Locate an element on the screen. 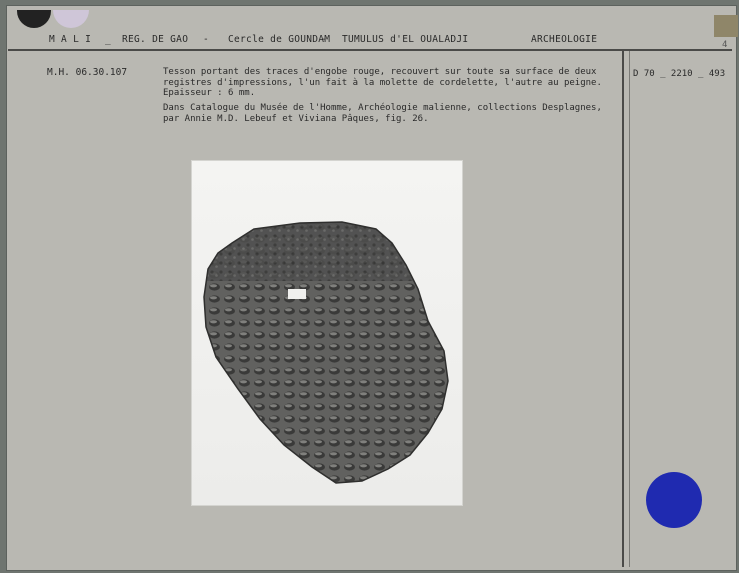 This screenshot has height=573, width=739. column-divider-thin is located at coordinates (629, 309).